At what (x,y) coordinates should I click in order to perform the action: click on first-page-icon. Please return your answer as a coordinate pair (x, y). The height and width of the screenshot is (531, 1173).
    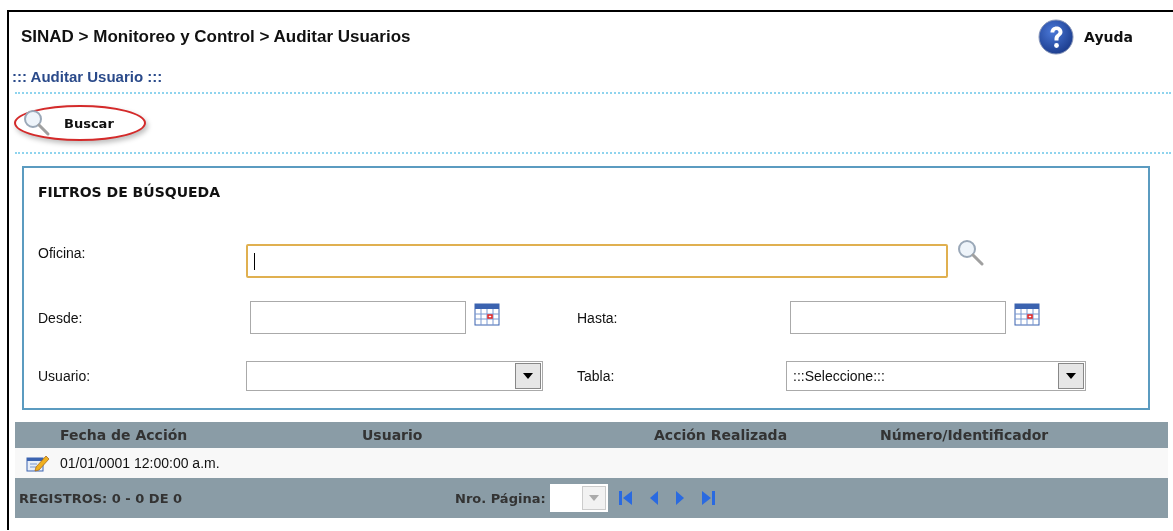
    Looking at the image, I should click on (625, 498).